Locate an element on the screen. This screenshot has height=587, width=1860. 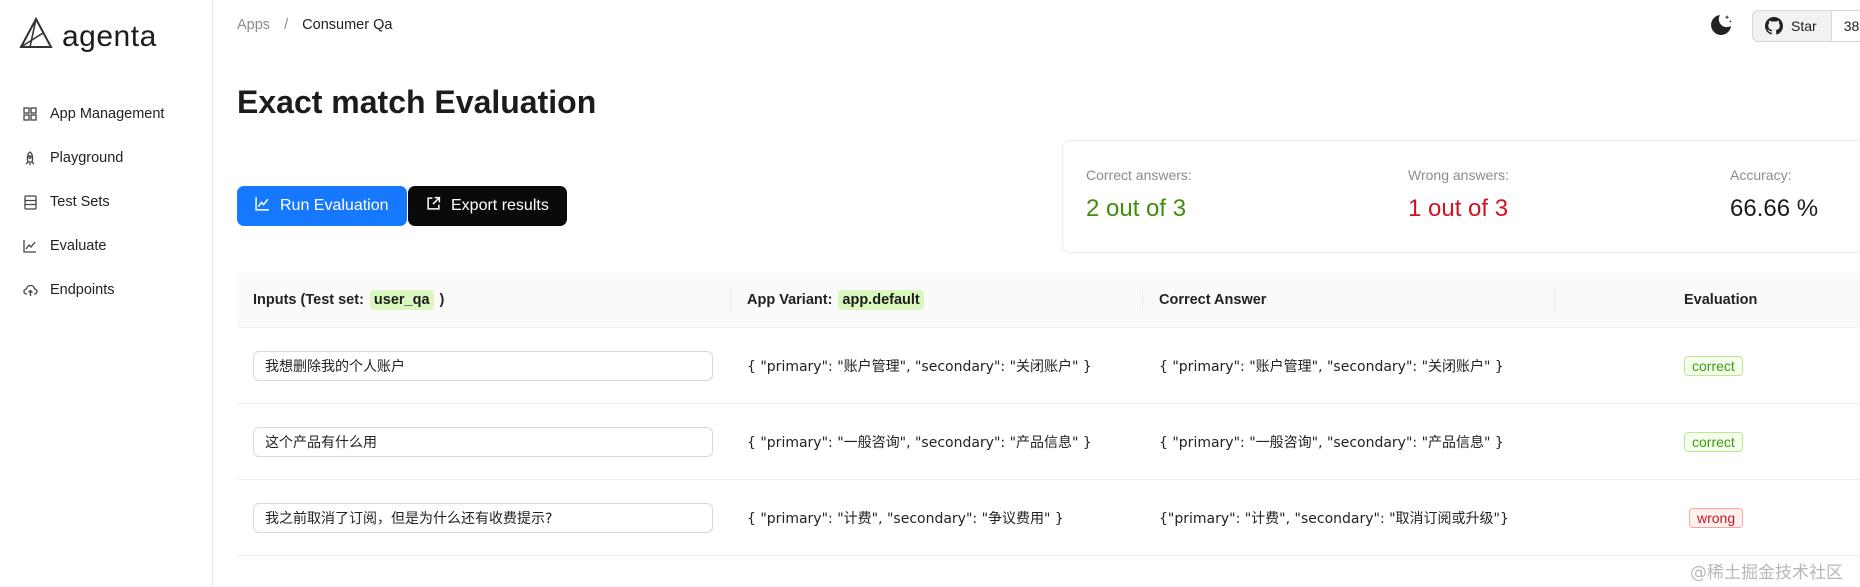
export-results-button: Export results is located at coordinates (487, 206).